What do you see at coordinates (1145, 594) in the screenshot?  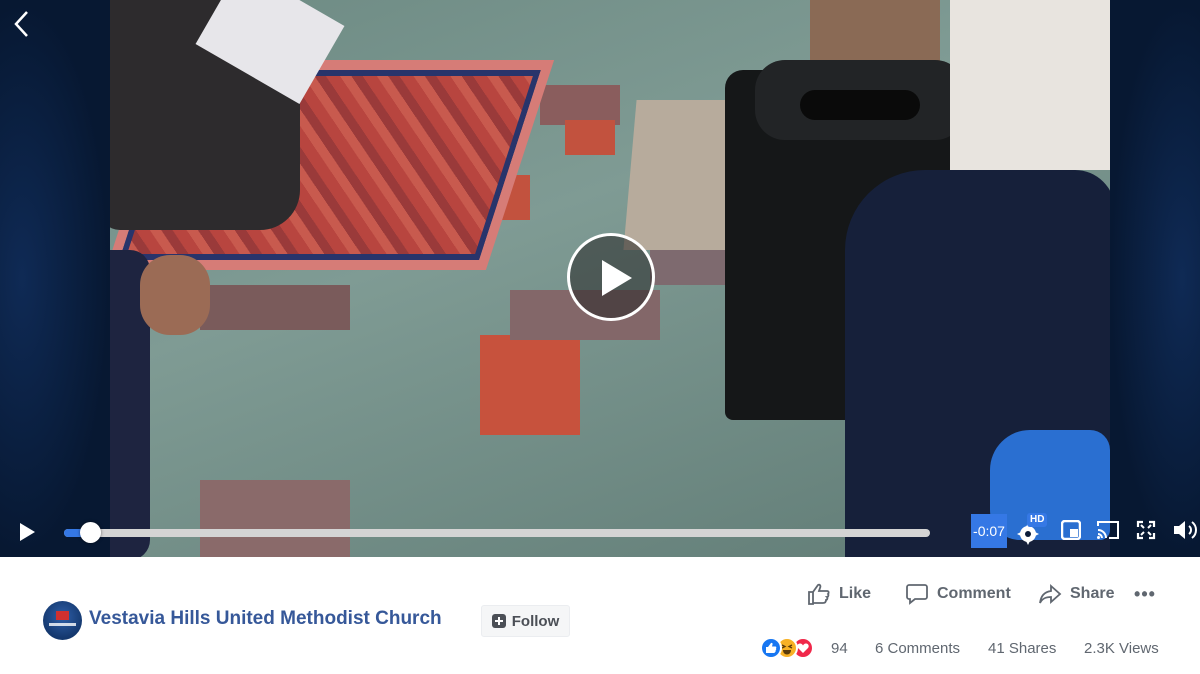 I see `more-options-button: •••` at bounding box center [1145, 594].